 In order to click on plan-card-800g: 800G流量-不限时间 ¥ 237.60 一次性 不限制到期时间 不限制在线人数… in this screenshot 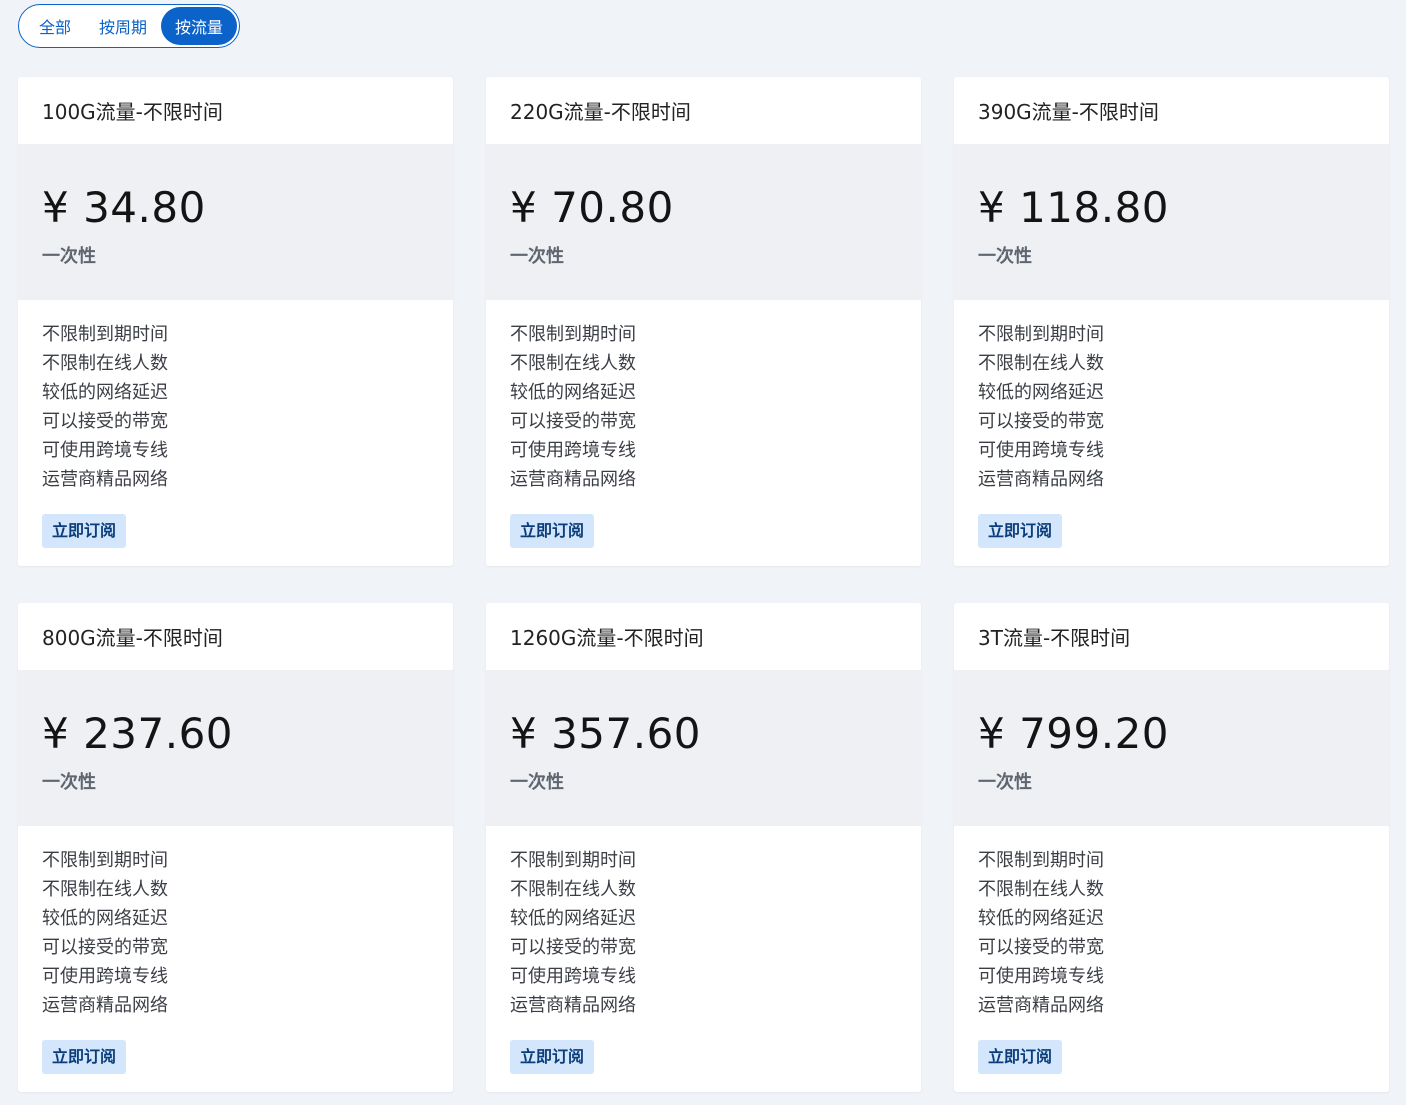, I will do `click(235, 847)`.